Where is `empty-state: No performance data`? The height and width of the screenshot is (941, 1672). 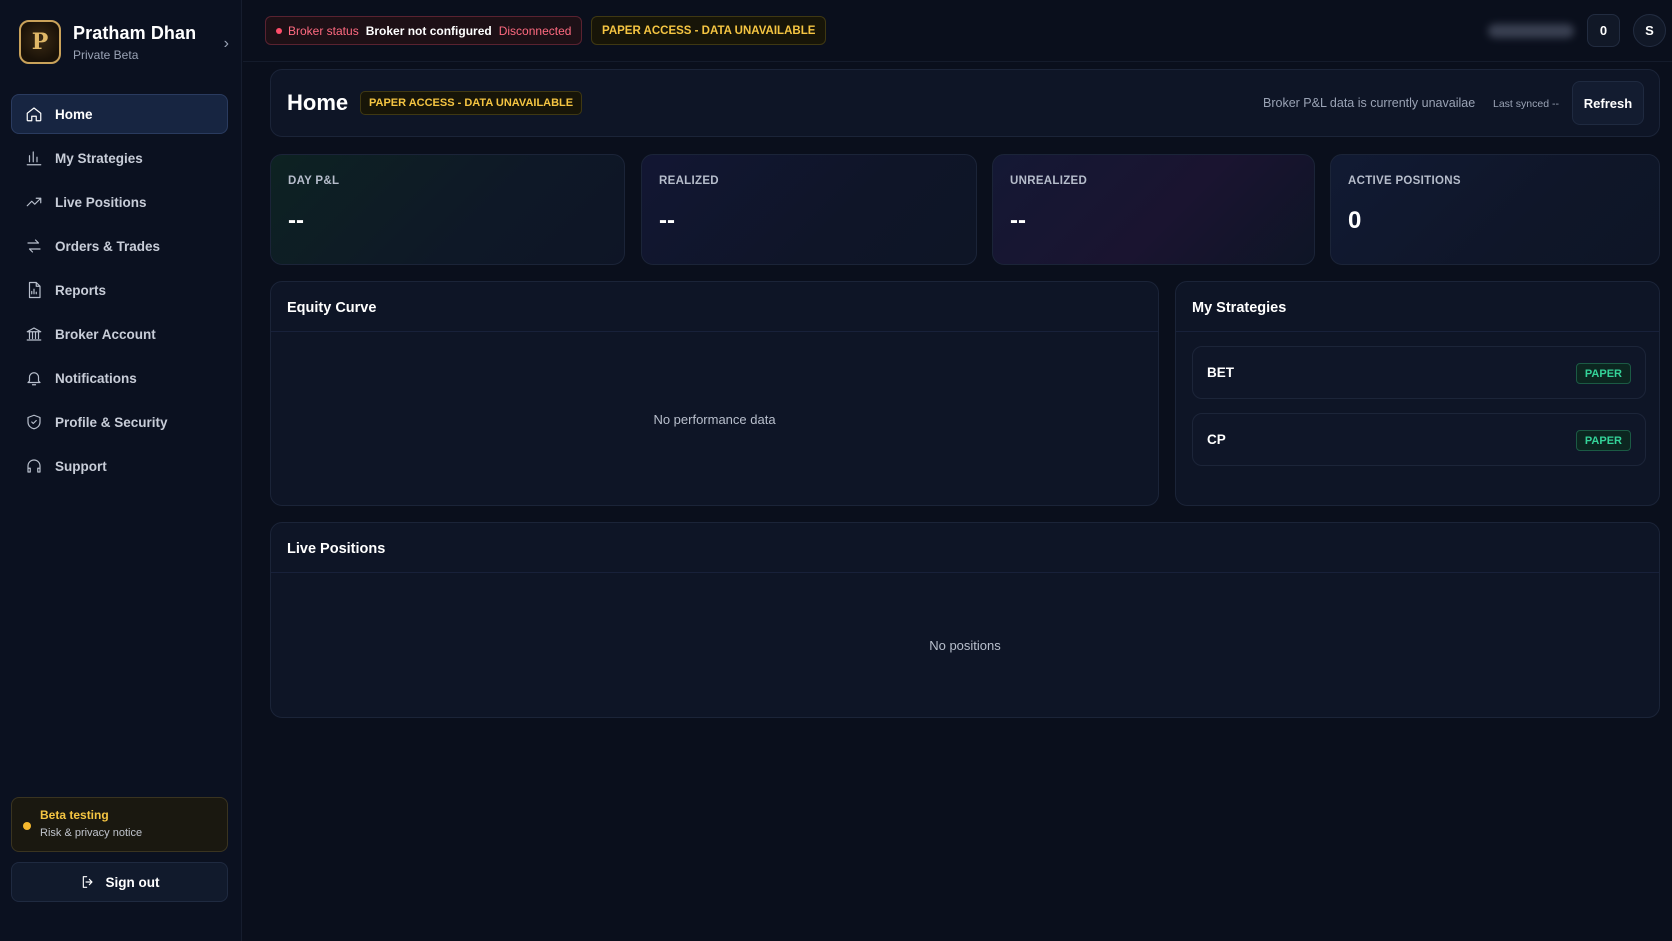 empty-state: No performance data is located at coordinates (714, 419).